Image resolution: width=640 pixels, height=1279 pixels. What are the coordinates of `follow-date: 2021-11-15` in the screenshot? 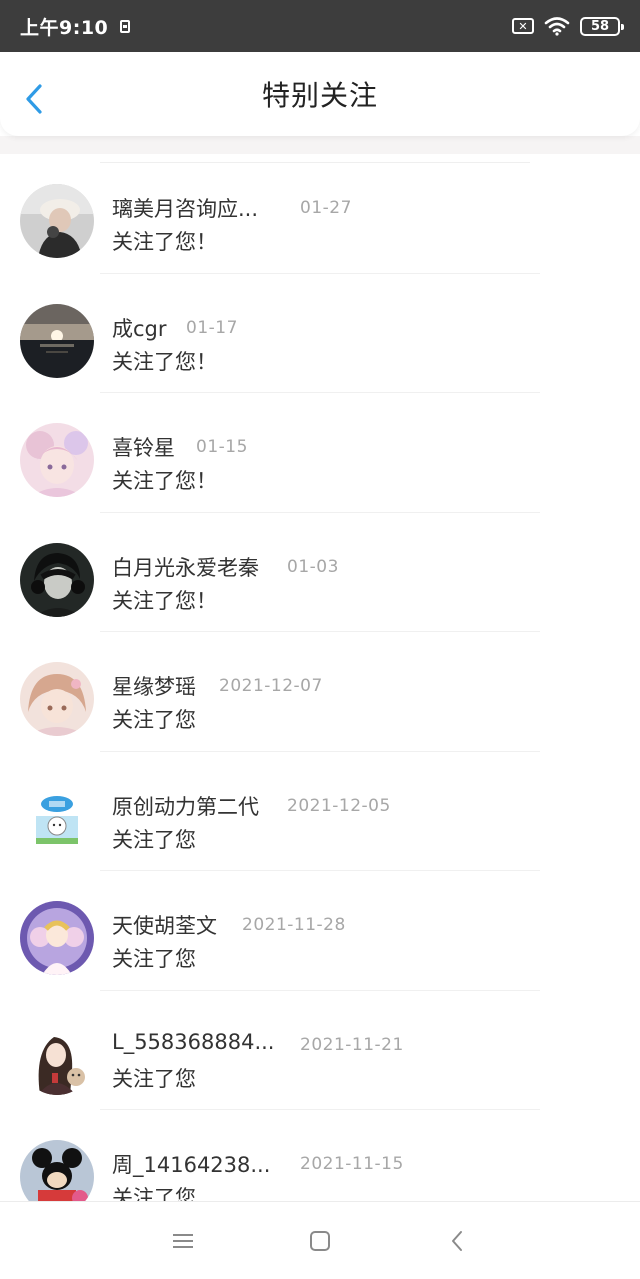 It's located at (352, 1164).